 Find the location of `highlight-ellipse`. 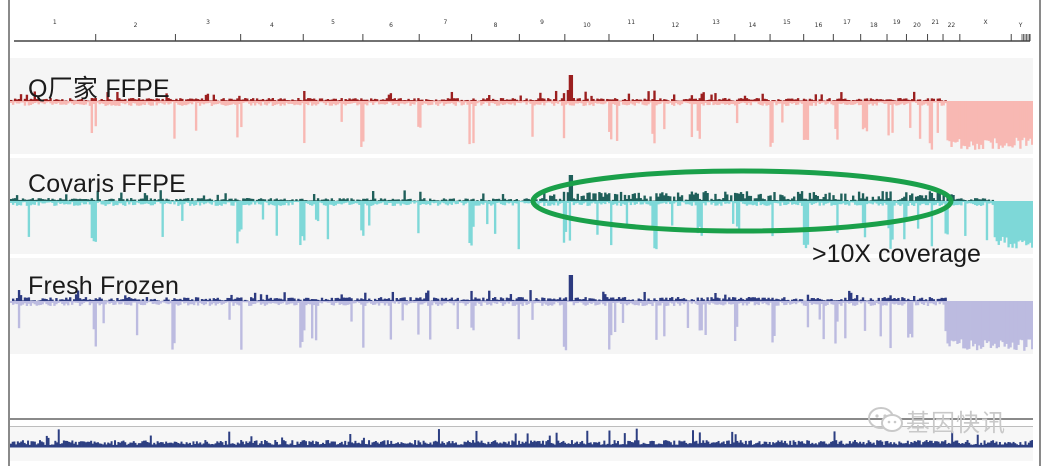

highlight-ellipse is located at coordinates (742, 201).